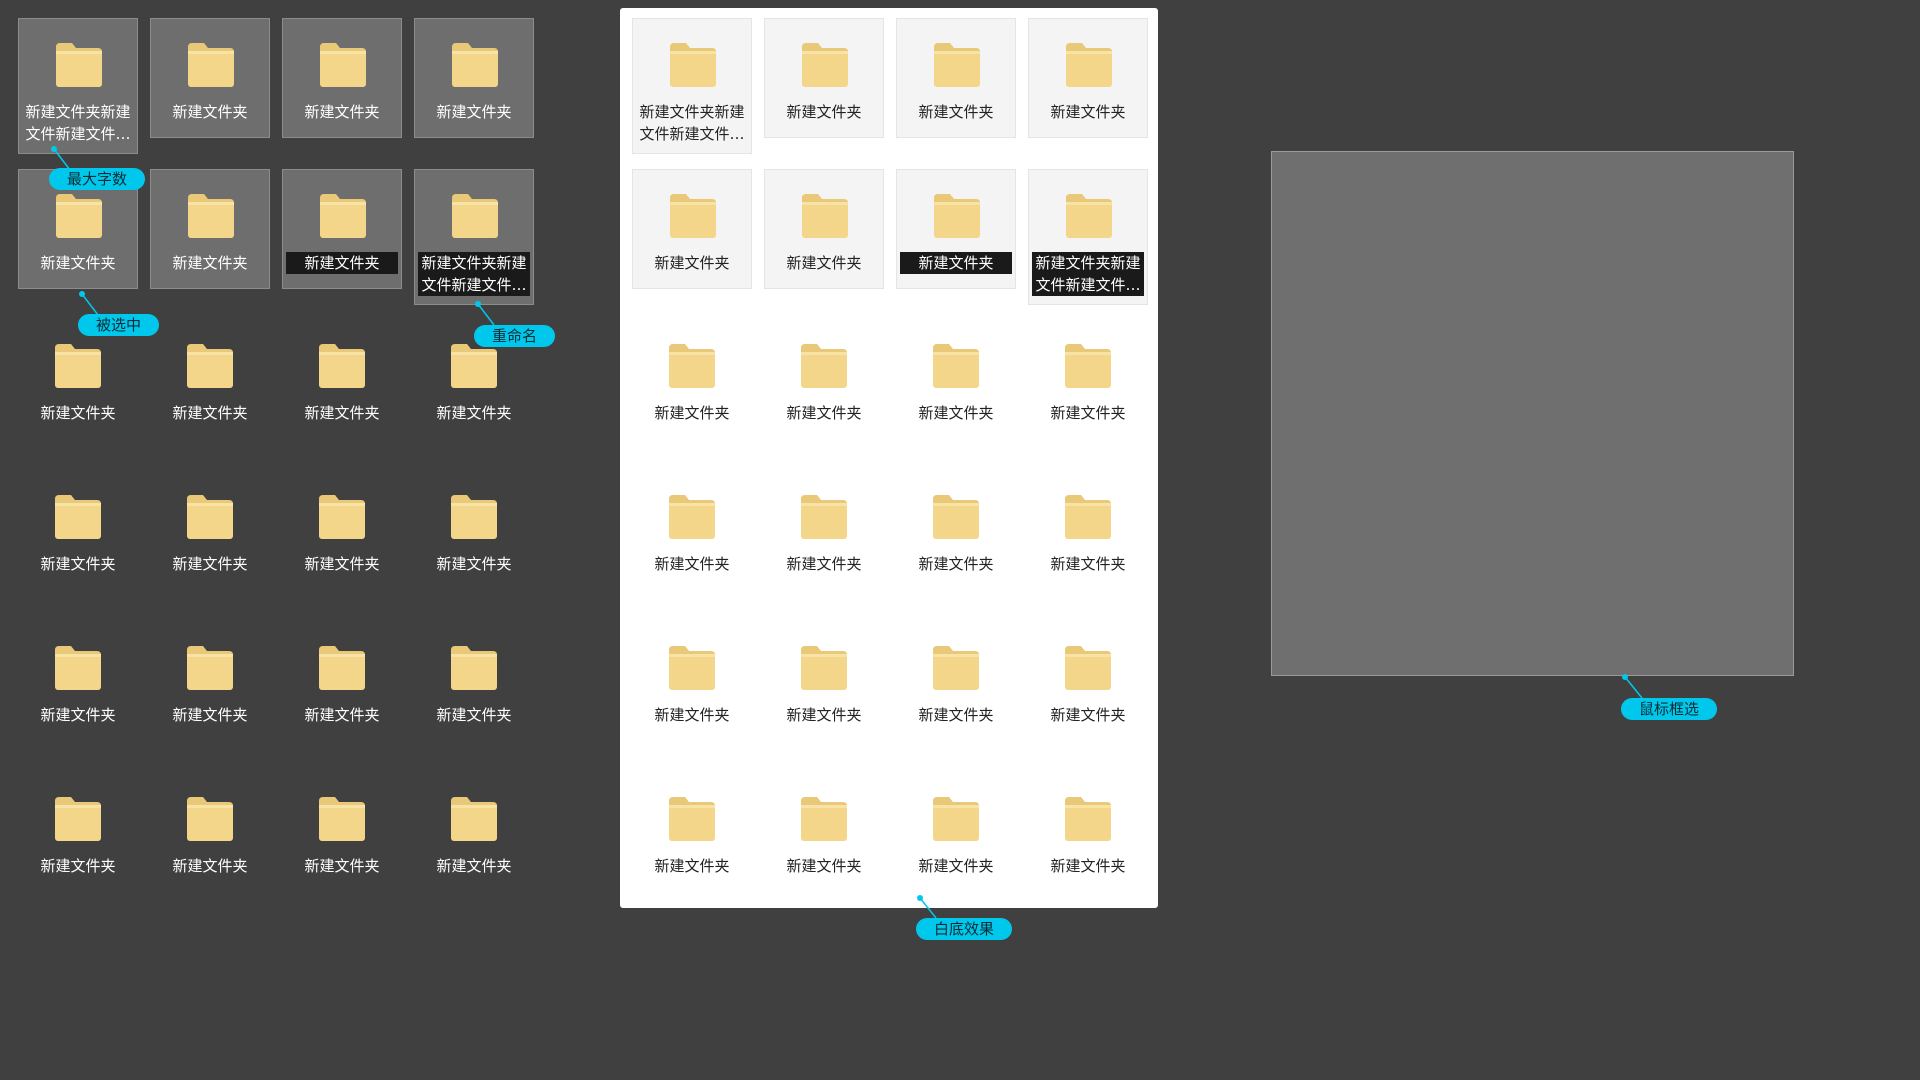 This screenshot has width=1920, height=1080. What do you see at coordinates (119, 325) in the screenshot?
I see `callout-selected: 被选中` at bounding box center [119, 325].